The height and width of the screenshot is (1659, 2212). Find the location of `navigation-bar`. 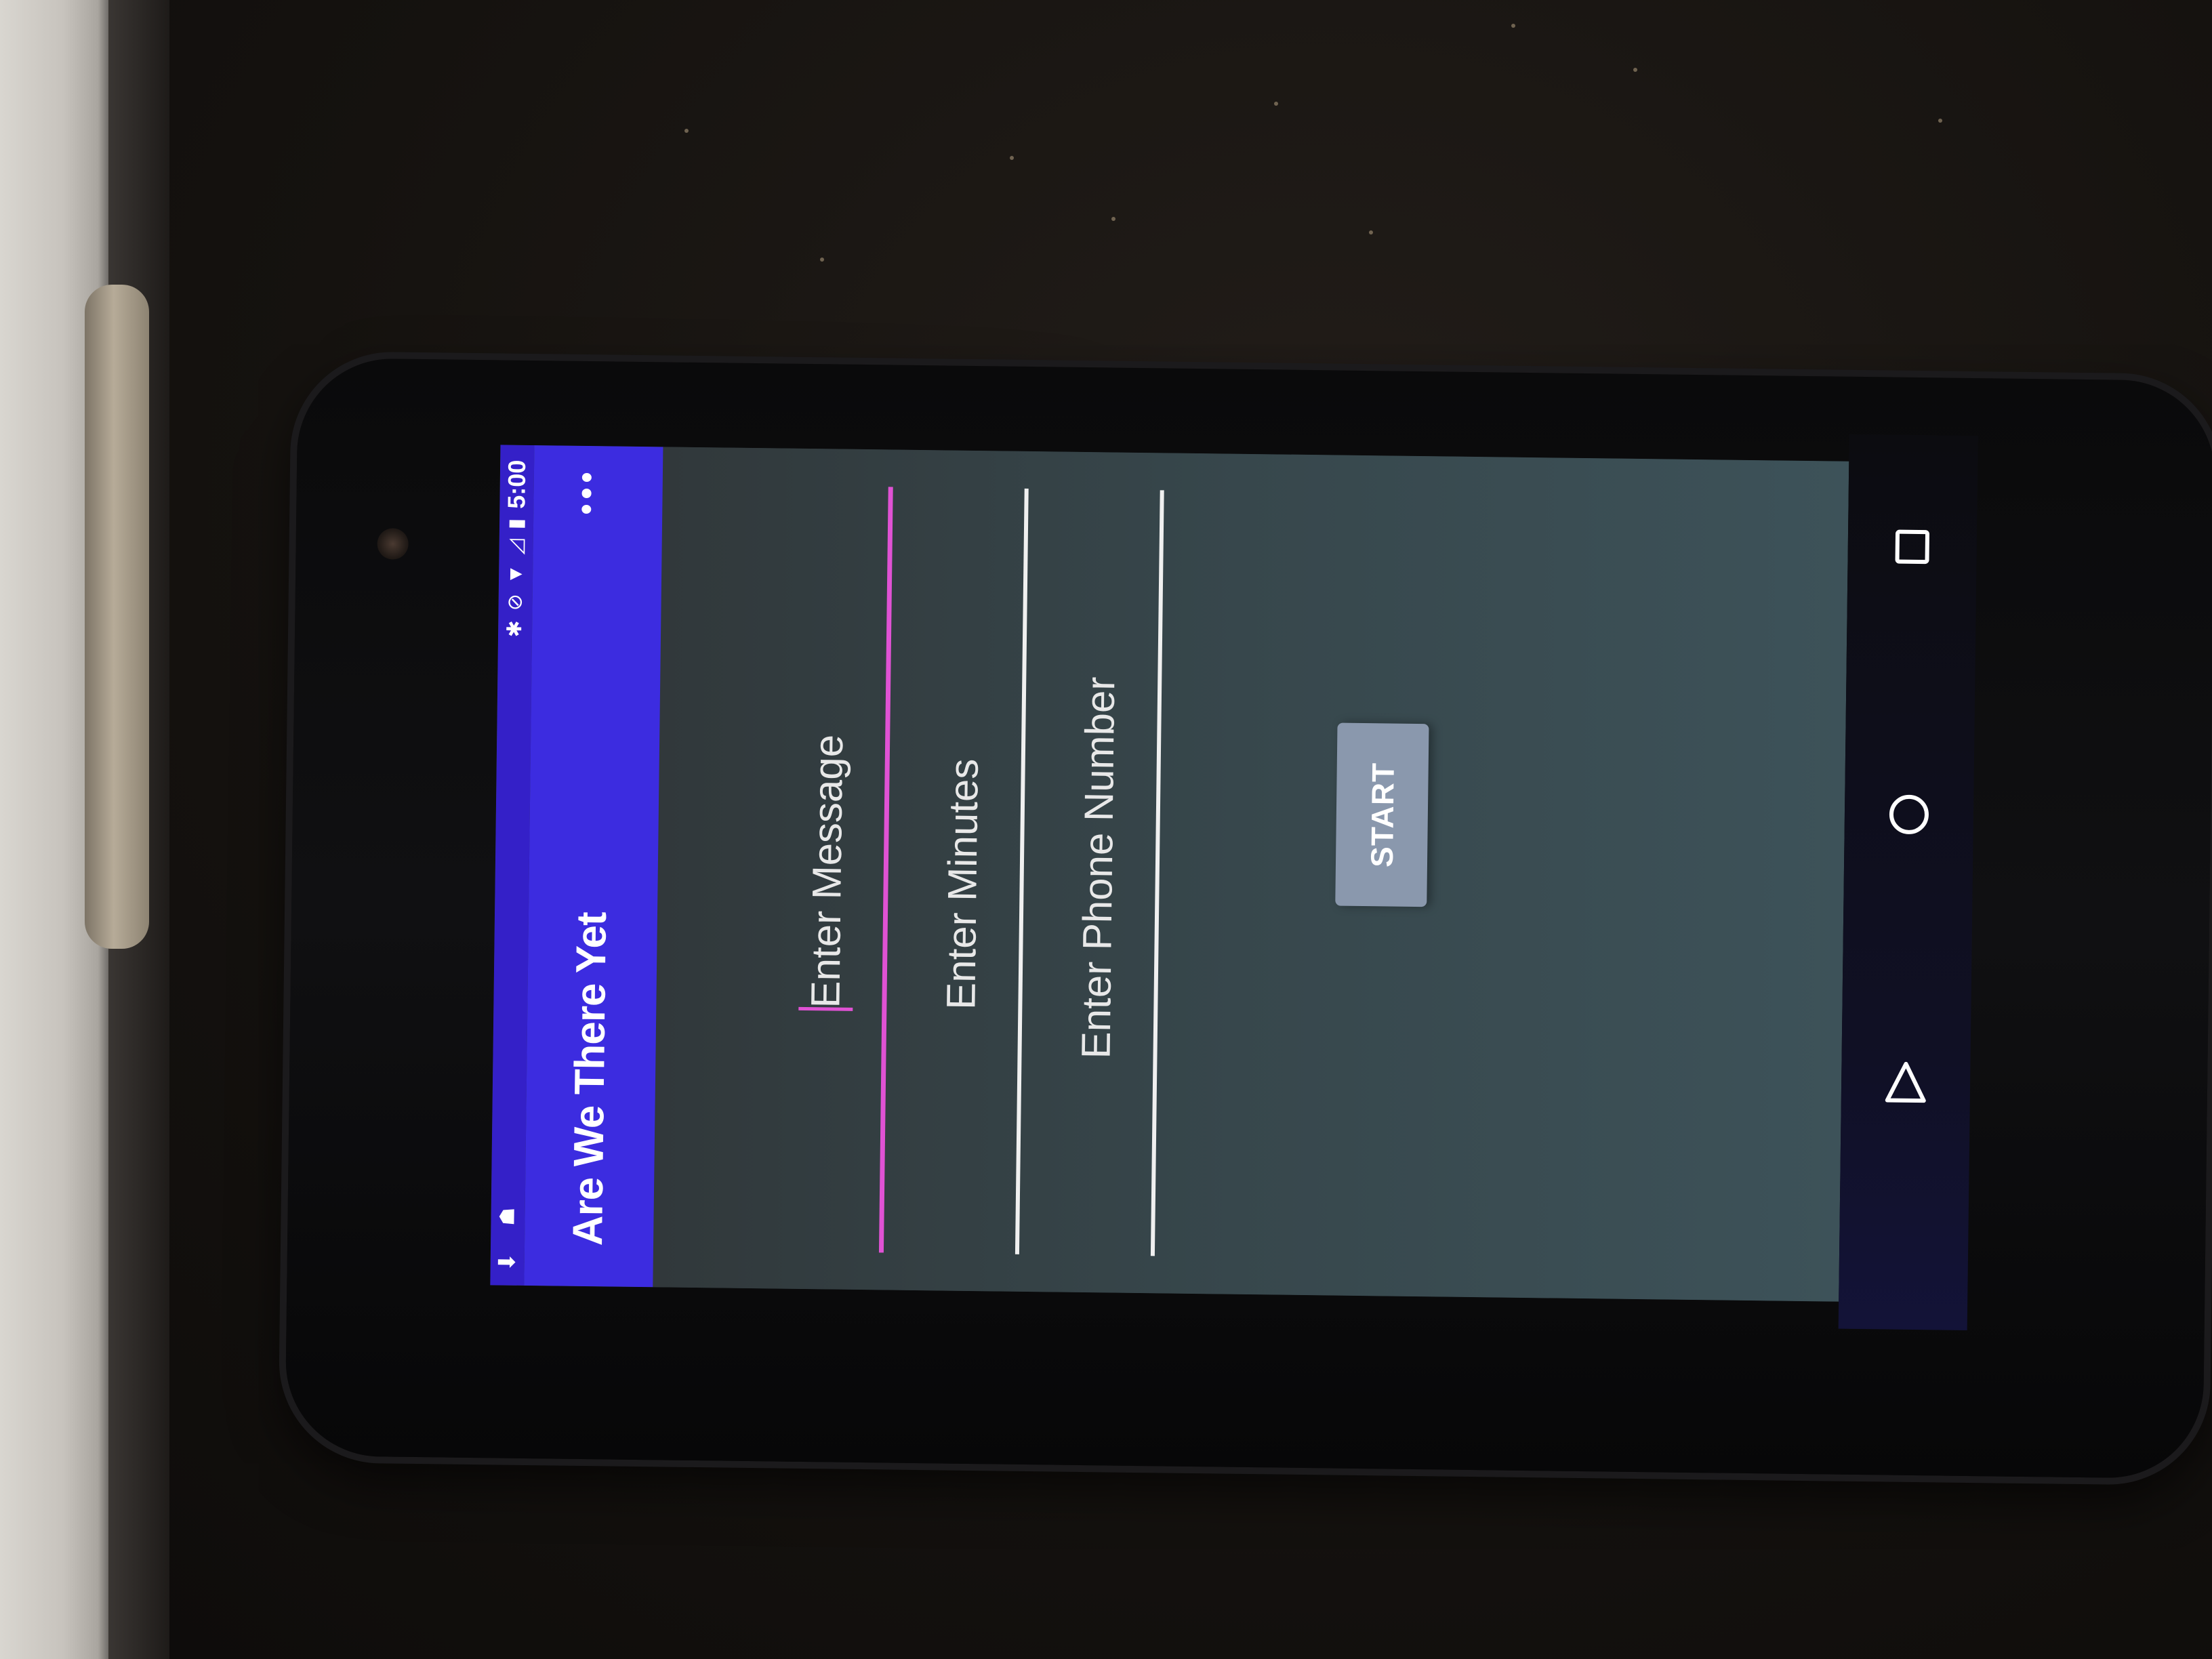

navigation-bar is located at coordinates (1908, 882).